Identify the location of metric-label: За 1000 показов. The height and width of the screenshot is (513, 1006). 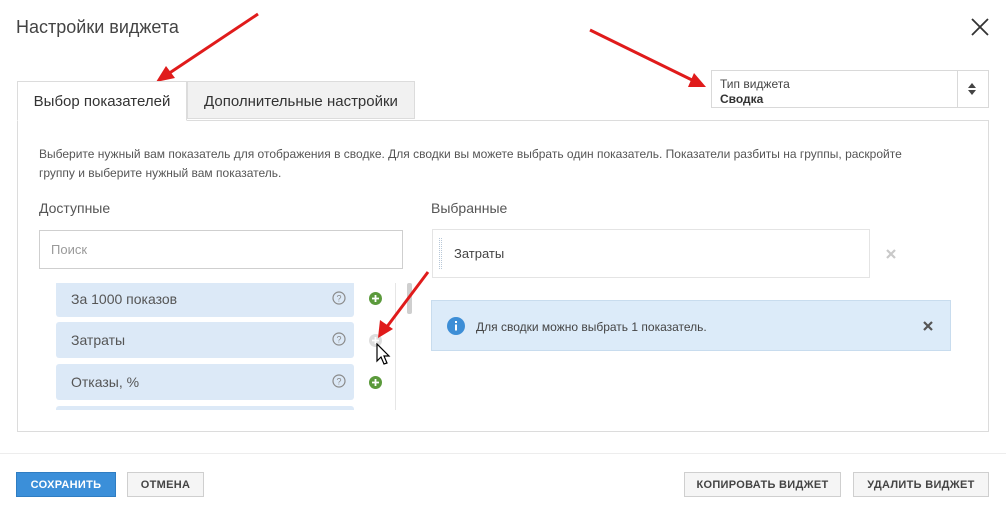
(124, 299).